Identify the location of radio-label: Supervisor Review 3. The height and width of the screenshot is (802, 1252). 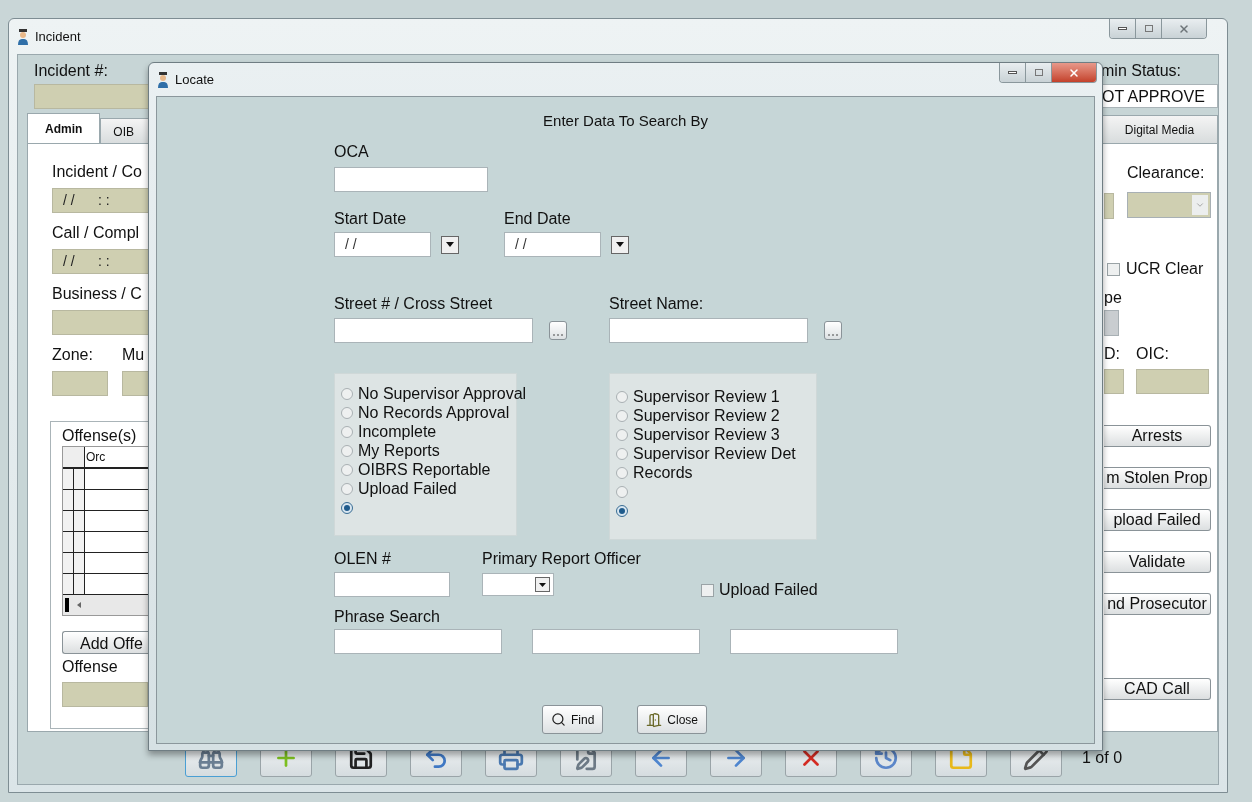
(706, 434).